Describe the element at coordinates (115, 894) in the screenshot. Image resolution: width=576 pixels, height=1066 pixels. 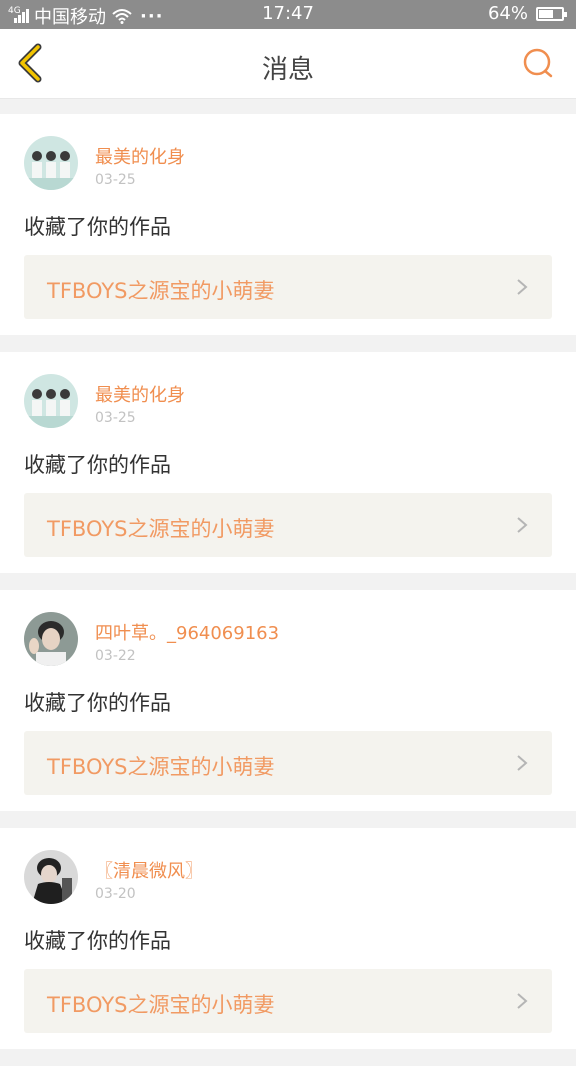
I see `message-date: 03-20` at that location.